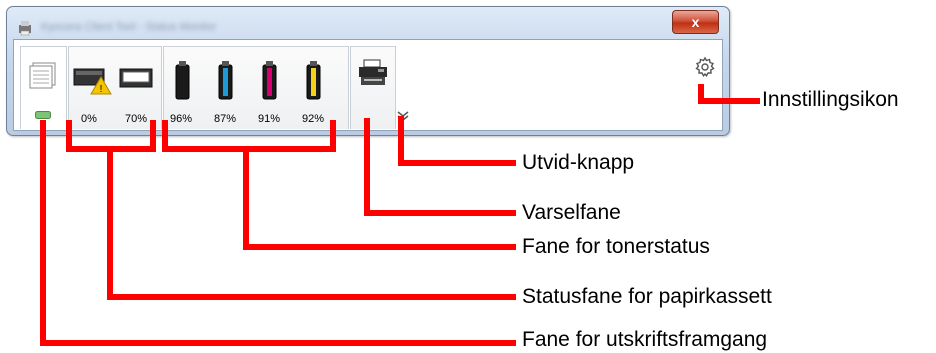  What do you see at coordinates (269, 119) in the screenshot?
I see `toner-magenta-level: 91%` at bounding box center [269, 119].